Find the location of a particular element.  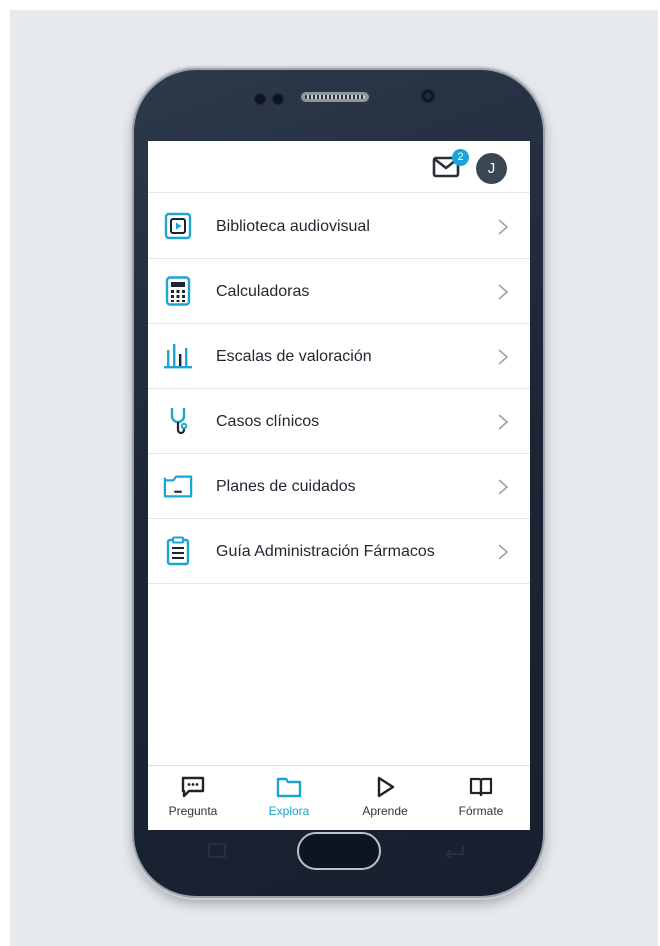

recent-apps-icon is located at coordinates (217, 850).